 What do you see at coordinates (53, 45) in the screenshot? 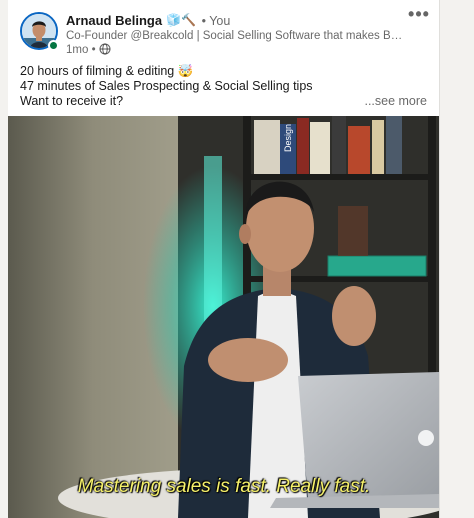
I see `online-status-dot` at bounding box center [53, 45].